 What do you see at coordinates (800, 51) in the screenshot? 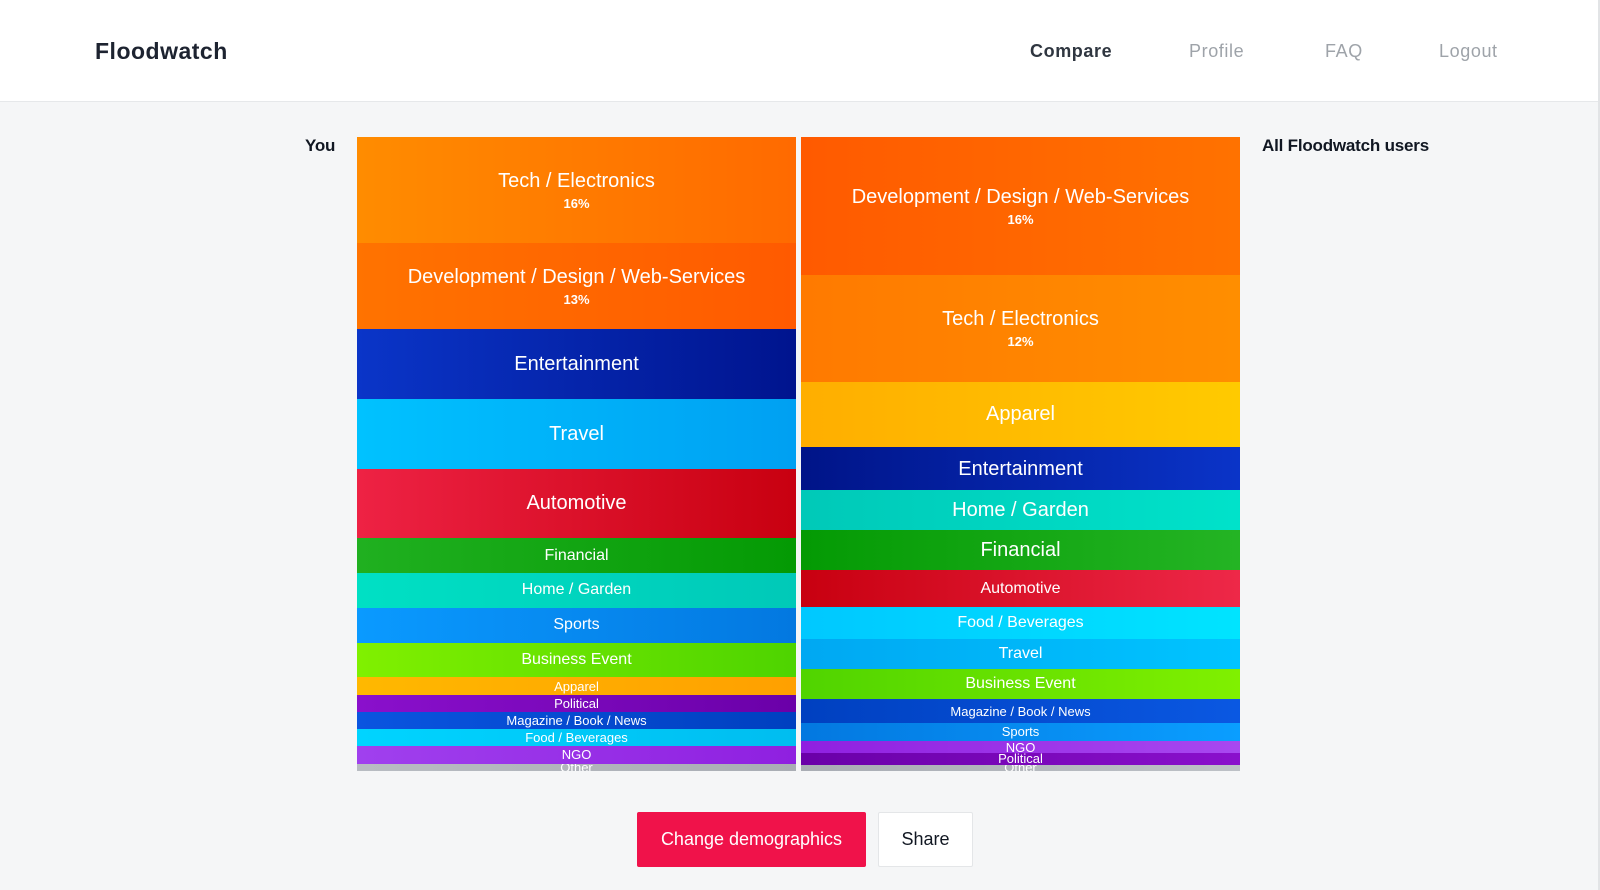
I see `header: Floodwatch Compare Profile FAQ Logout` at bounding box center [800, 51].